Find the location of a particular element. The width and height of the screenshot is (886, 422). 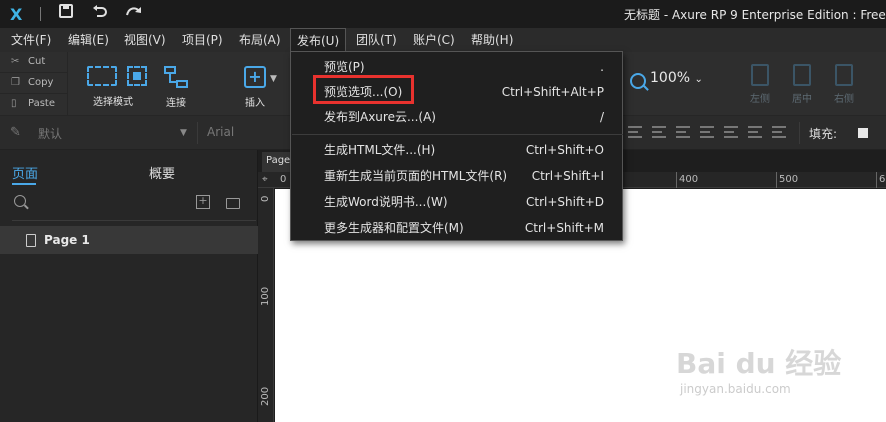

clipboard-group: ✂ Cut ❐ Copy ▯ Paste is located at coordinates (34, 83).